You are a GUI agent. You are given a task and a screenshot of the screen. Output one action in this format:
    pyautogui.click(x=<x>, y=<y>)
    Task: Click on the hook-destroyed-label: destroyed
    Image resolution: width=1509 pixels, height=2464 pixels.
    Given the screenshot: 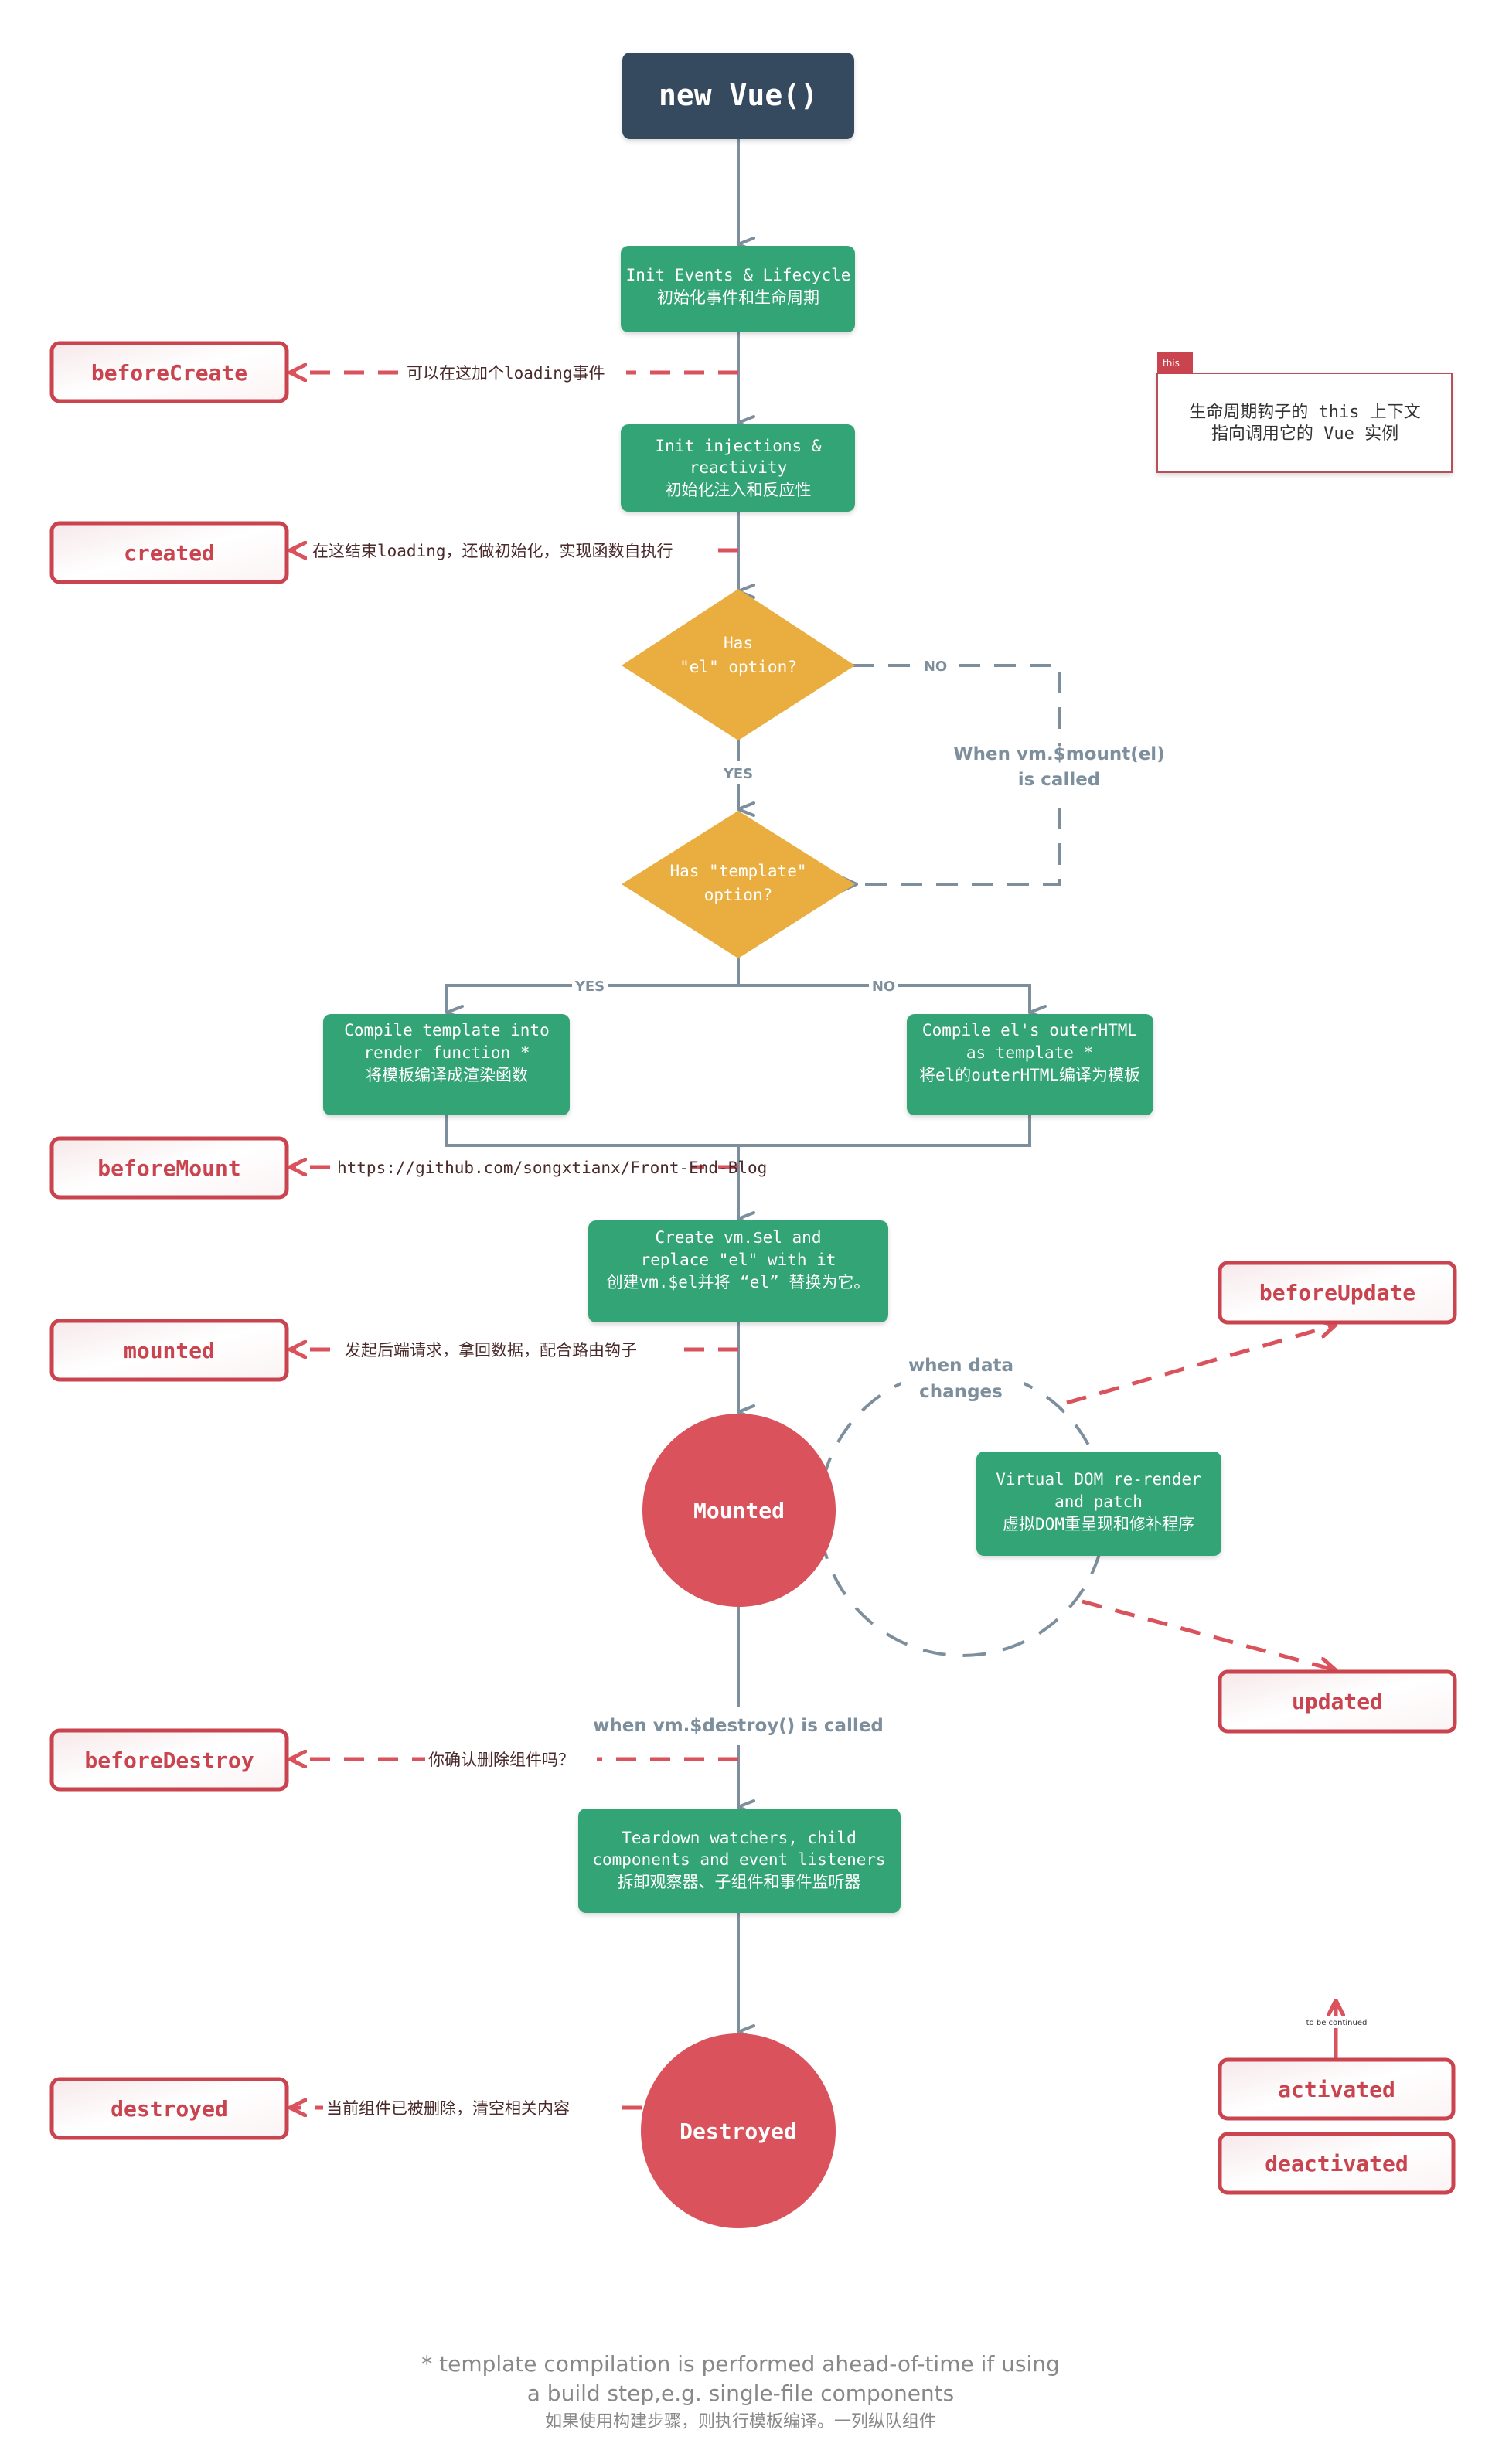 What is the action you would take?
    pyautogui.click(x=169, y=2109)
    